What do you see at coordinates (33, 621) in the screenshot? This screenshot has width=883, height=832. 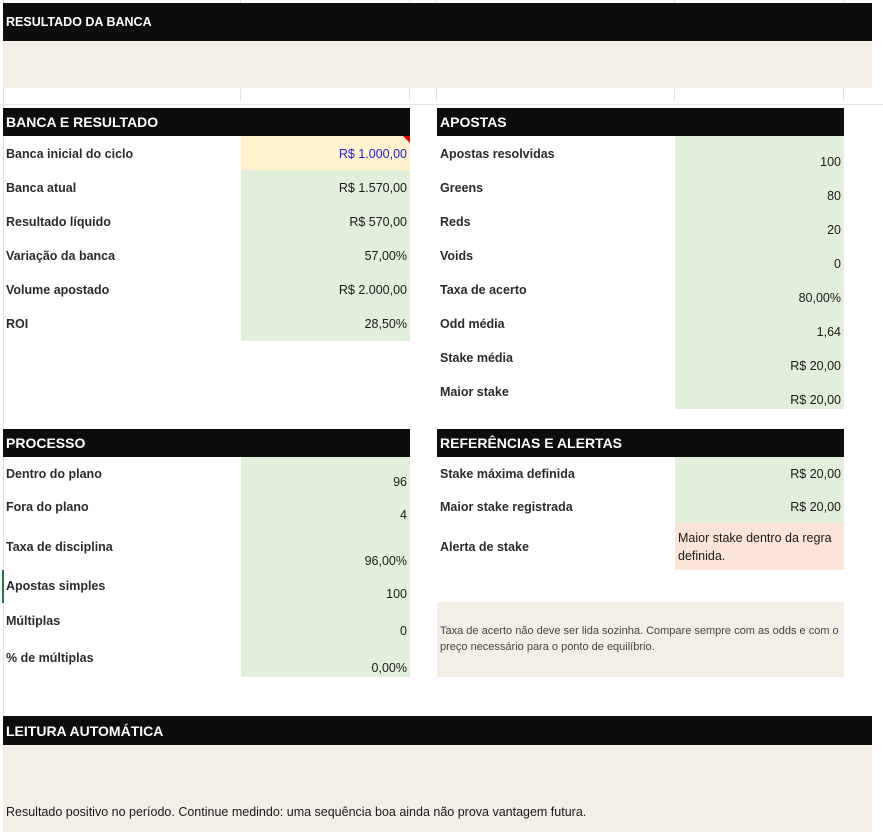 I see `processo-label: Múltiplas` at bounding box center [33, 621].